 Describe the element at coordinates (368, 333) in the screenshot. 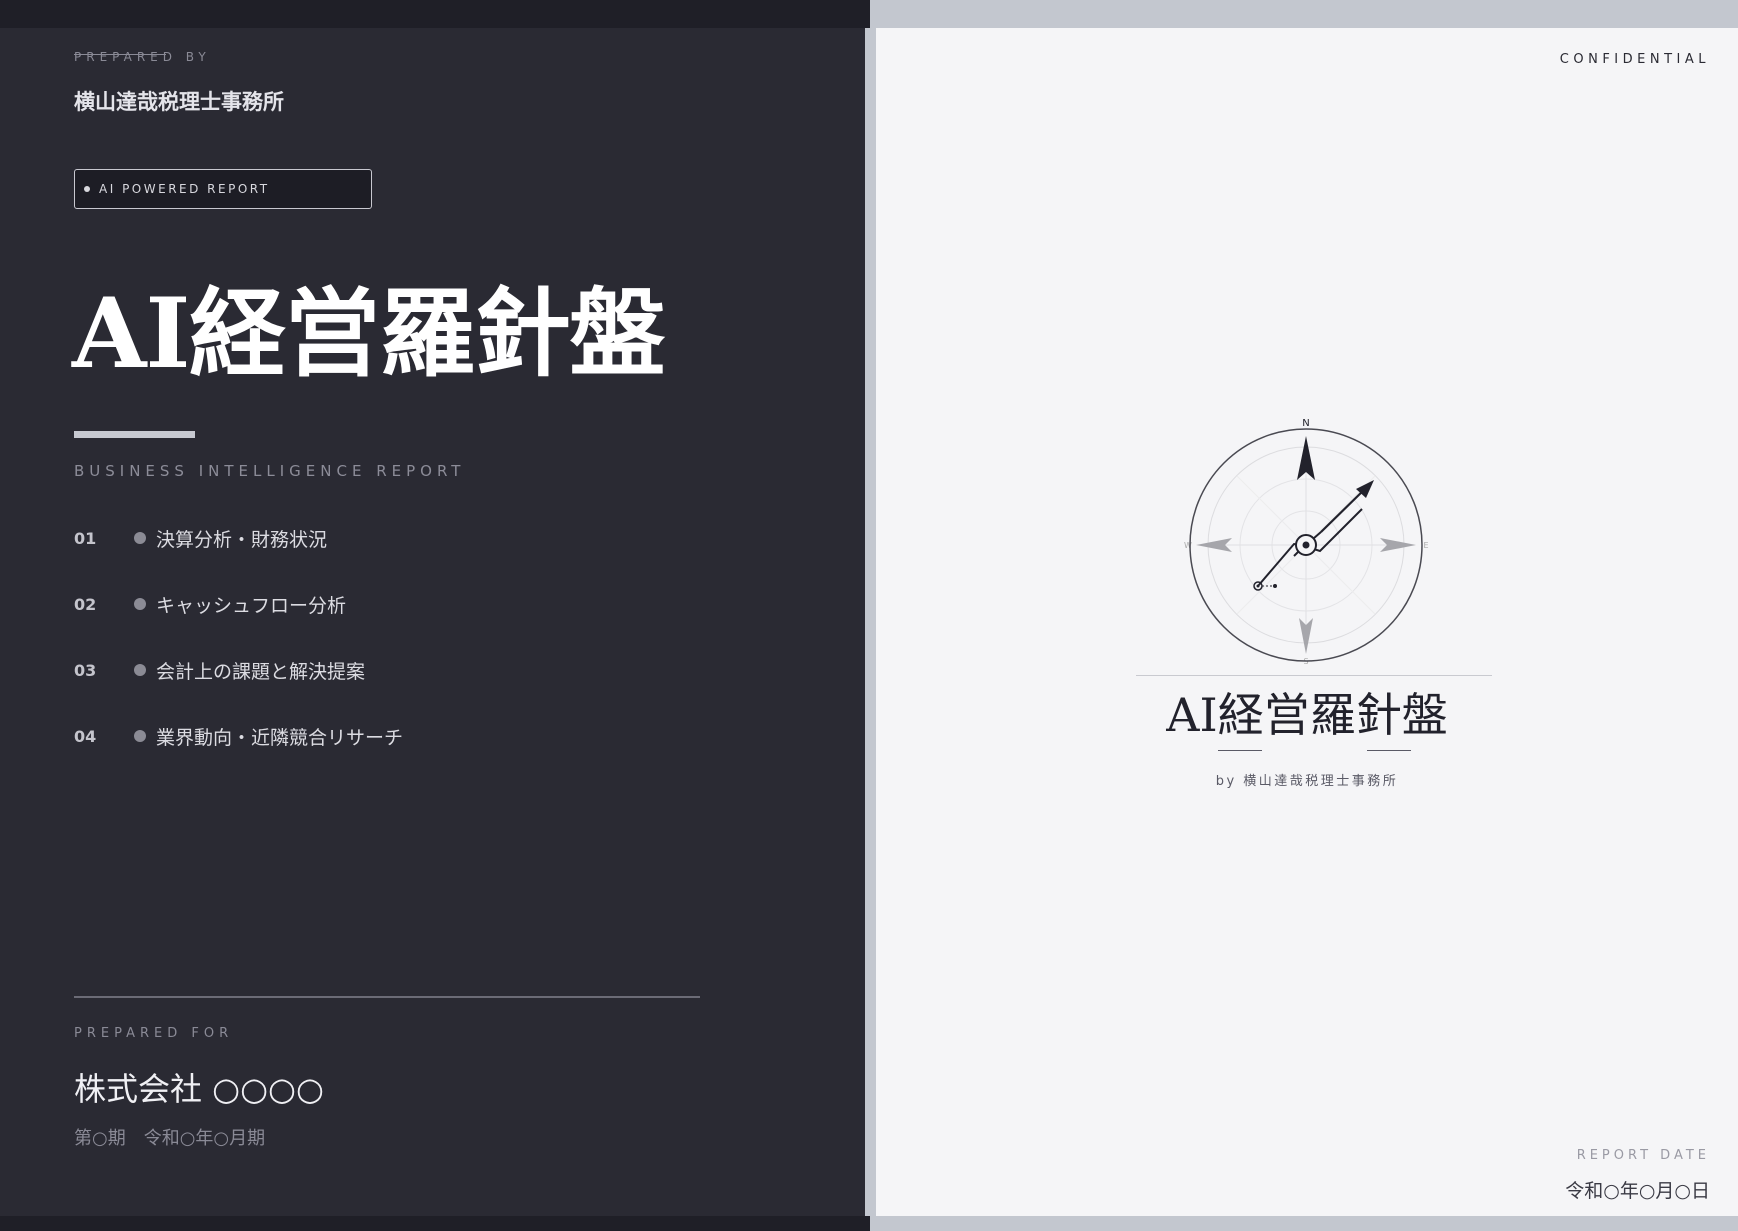

I see `main-title: AI経営羅針盤` at that location.